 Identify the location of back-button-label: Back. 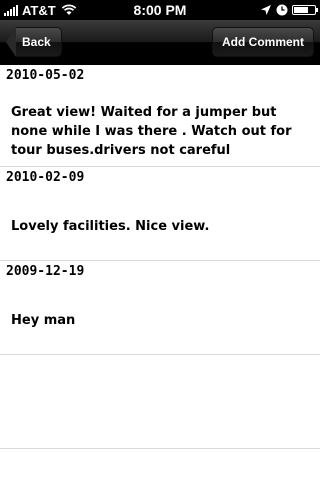
(39, 42).